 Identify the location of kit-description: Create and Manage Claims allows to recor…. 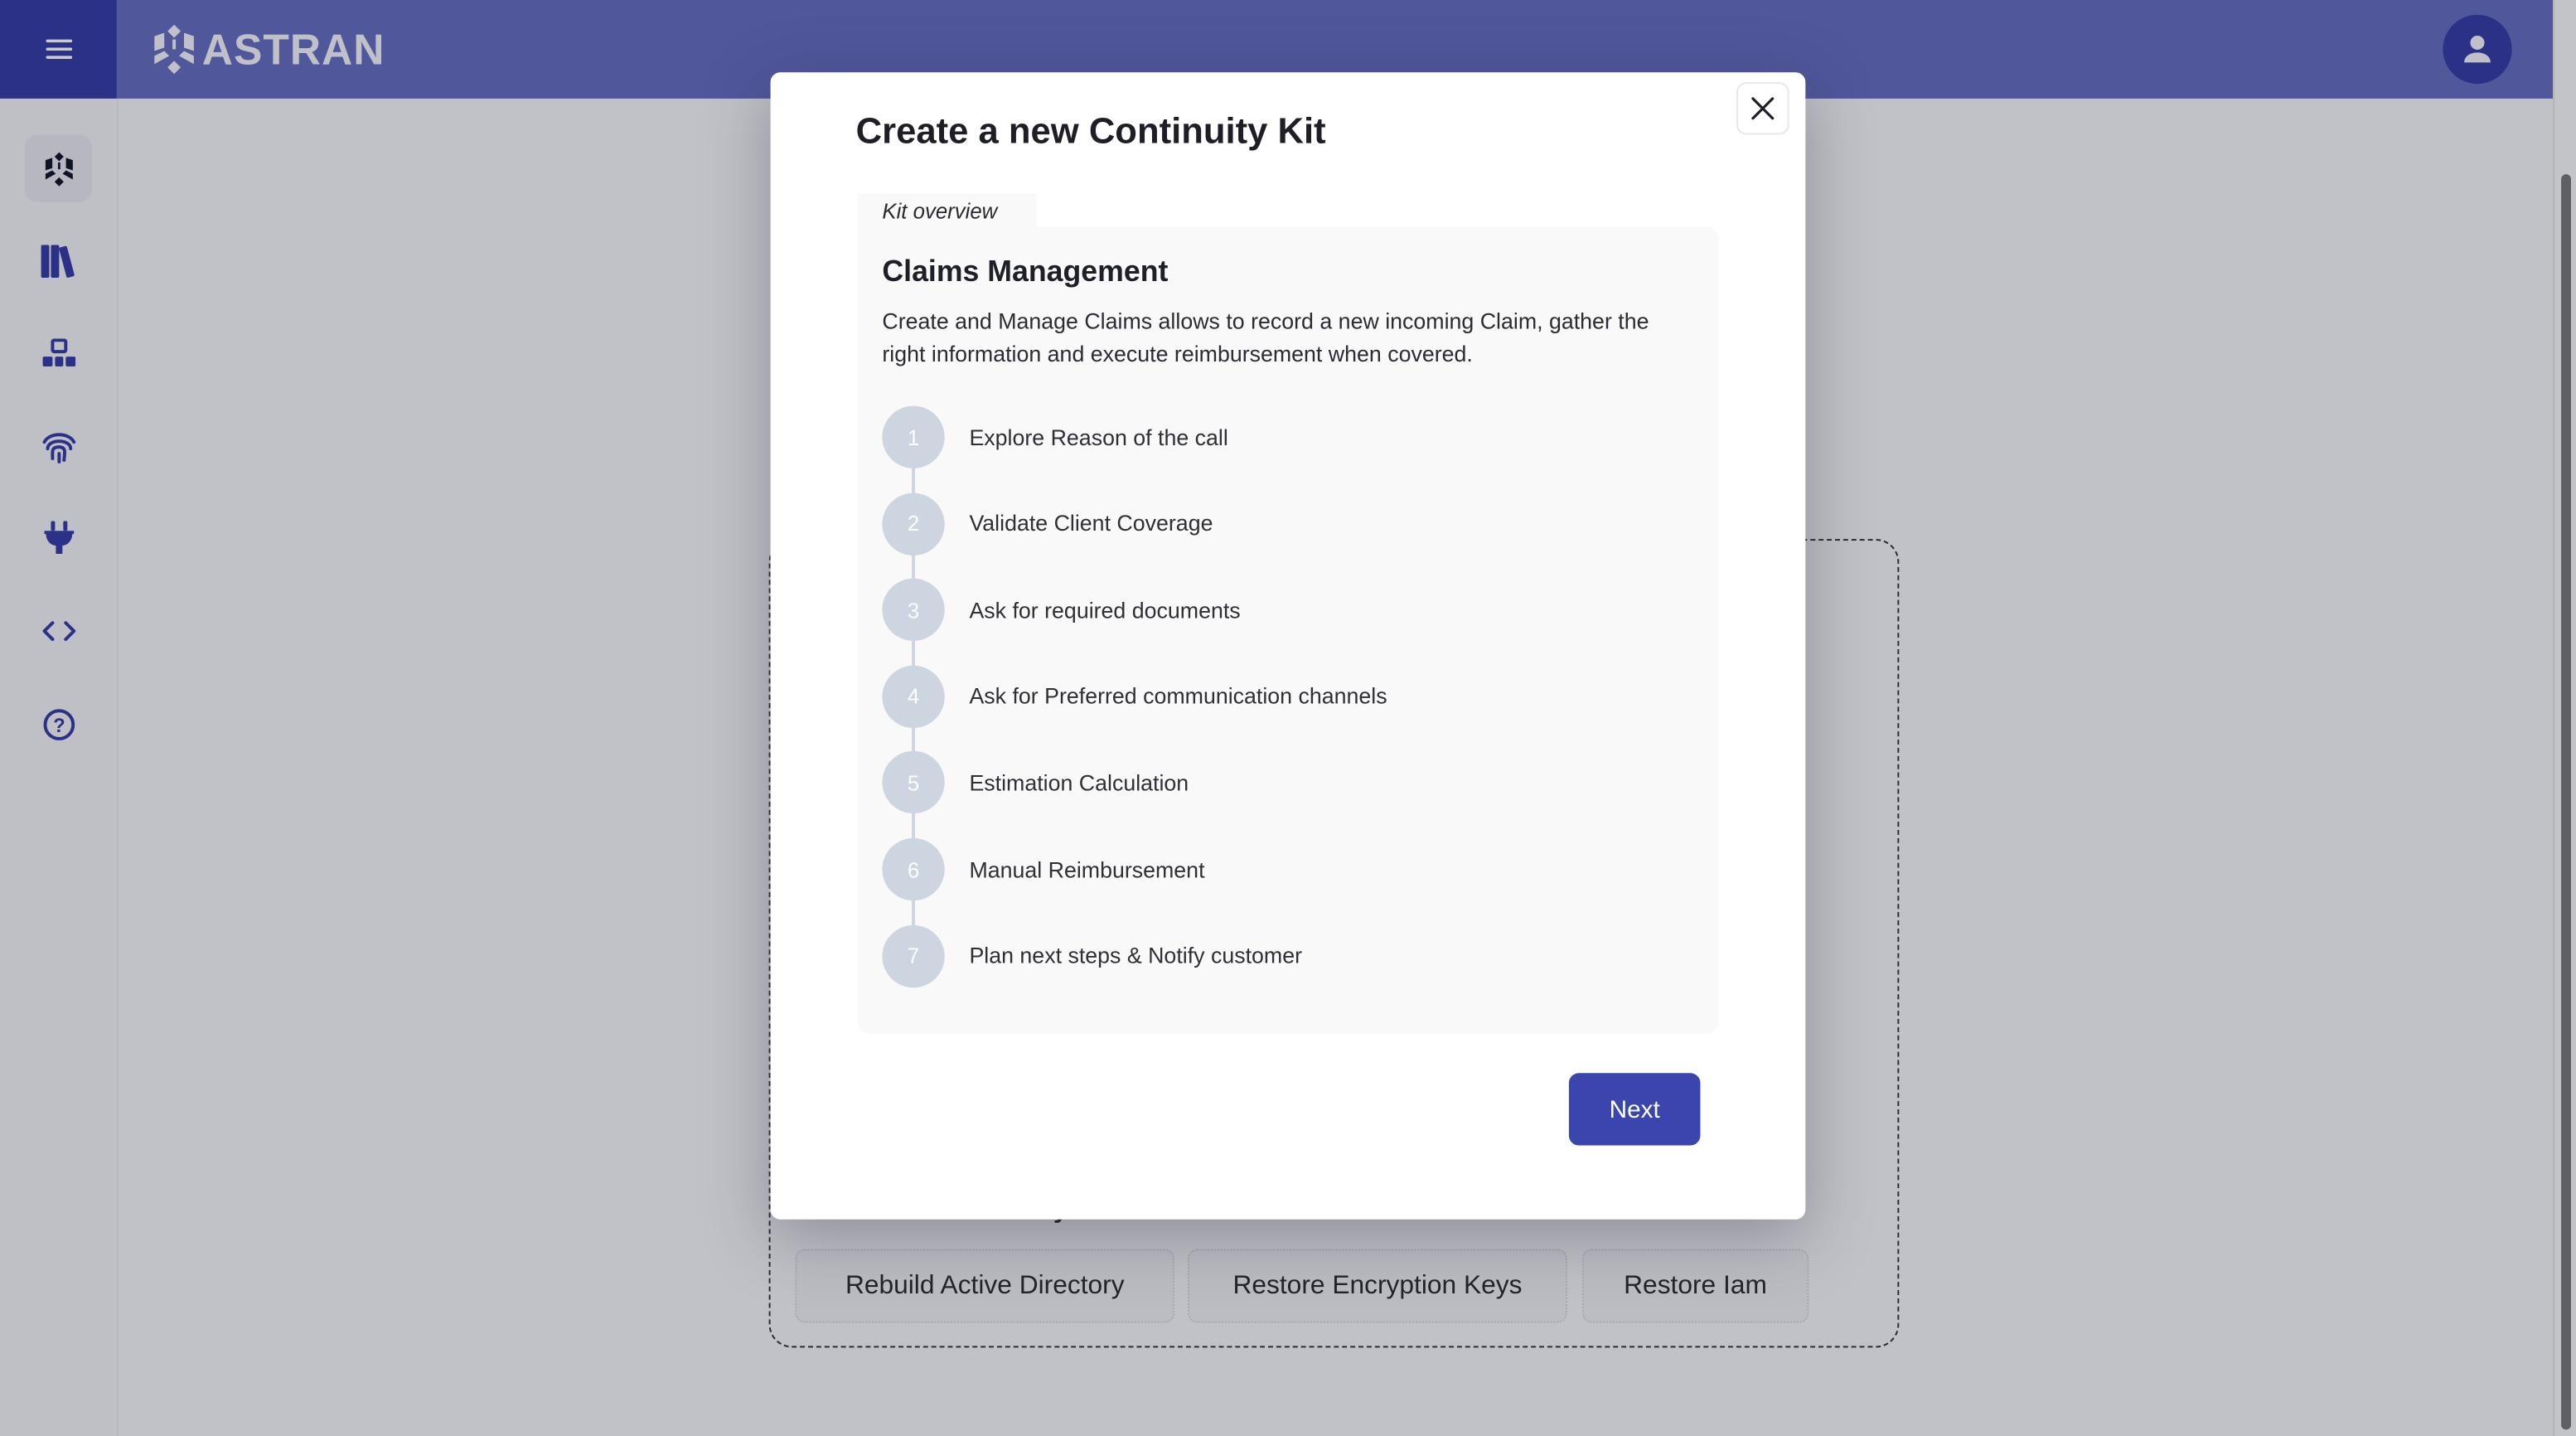
(1265, 337).